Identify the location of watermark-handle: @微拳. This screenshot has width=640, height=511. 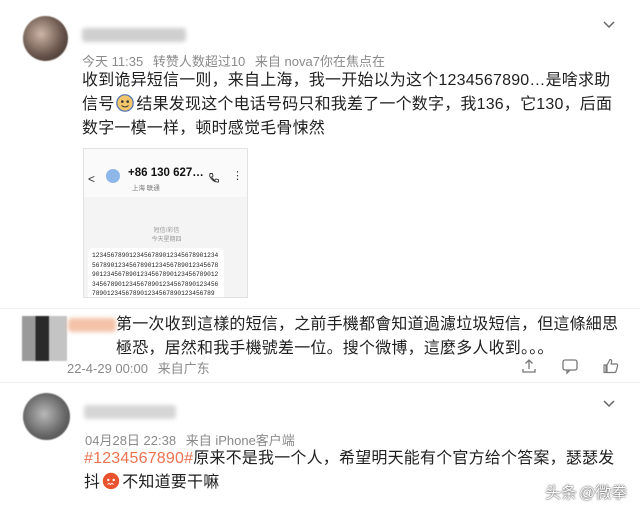
(603, 493).